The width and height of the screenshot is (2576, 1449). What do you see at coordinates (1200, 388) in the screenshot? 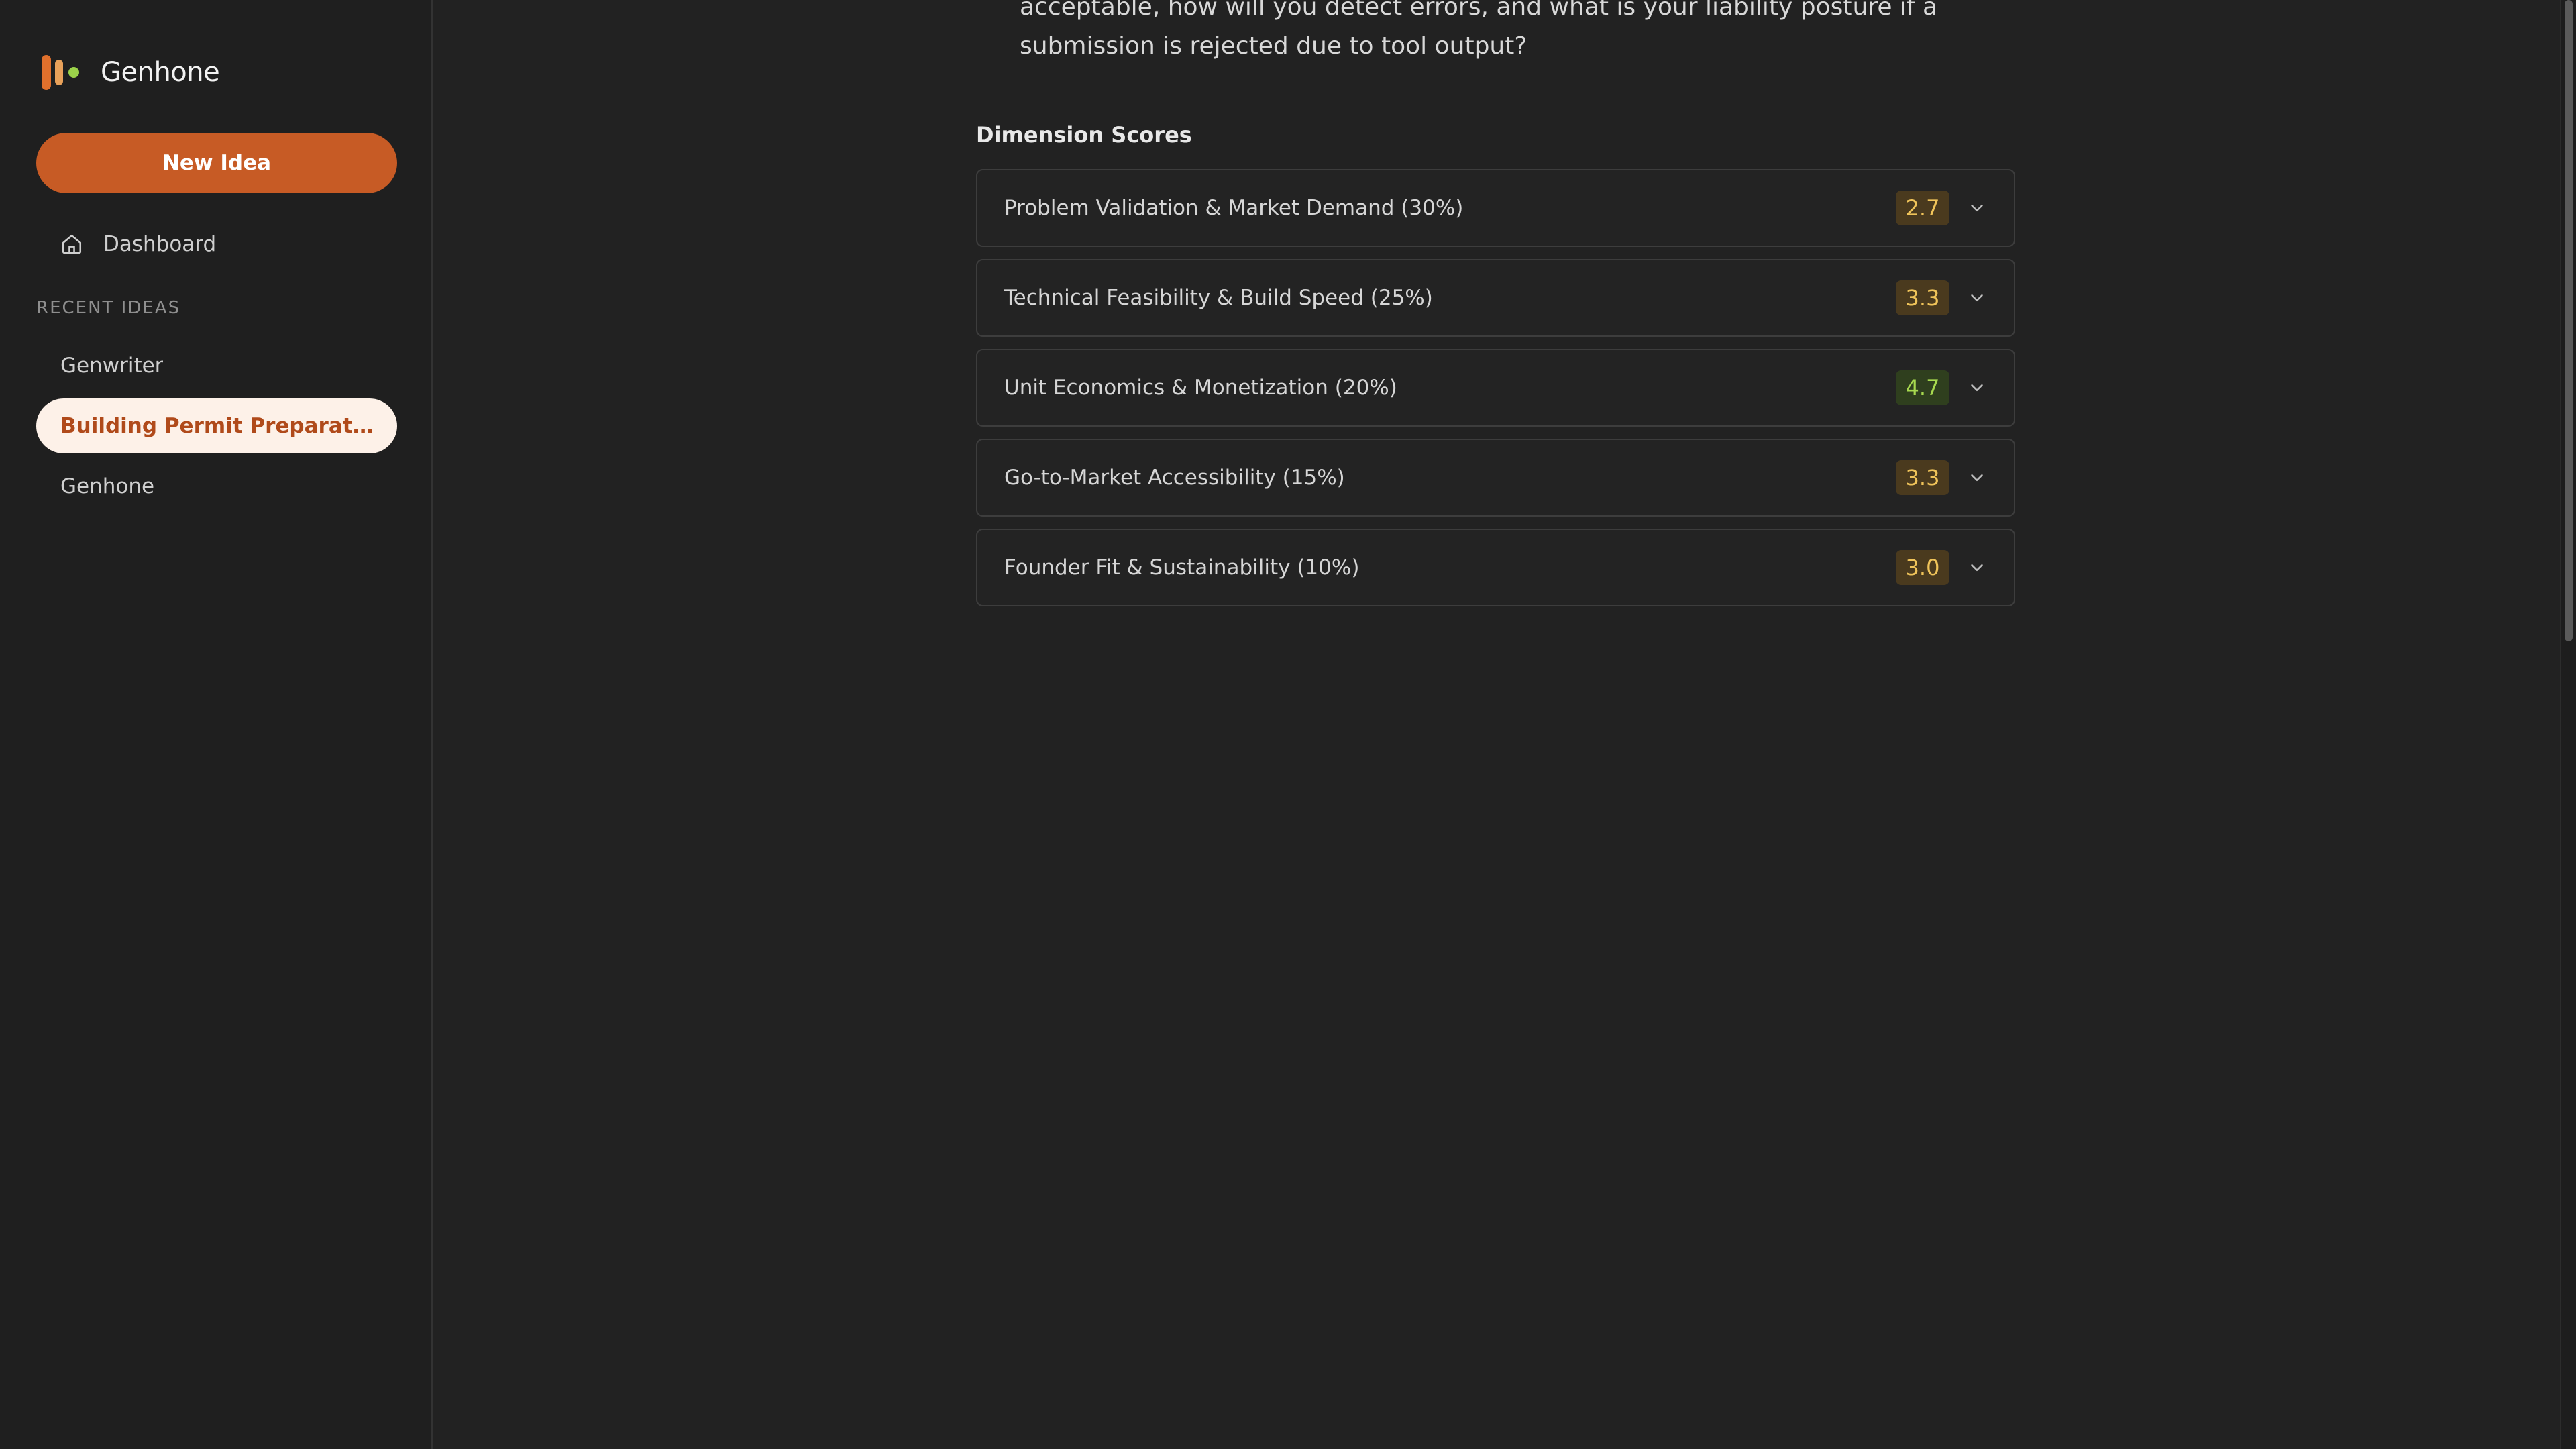
I see `dimension-name: Unit Economics & Monetization (20%)` at bounding box center [1200, 388].